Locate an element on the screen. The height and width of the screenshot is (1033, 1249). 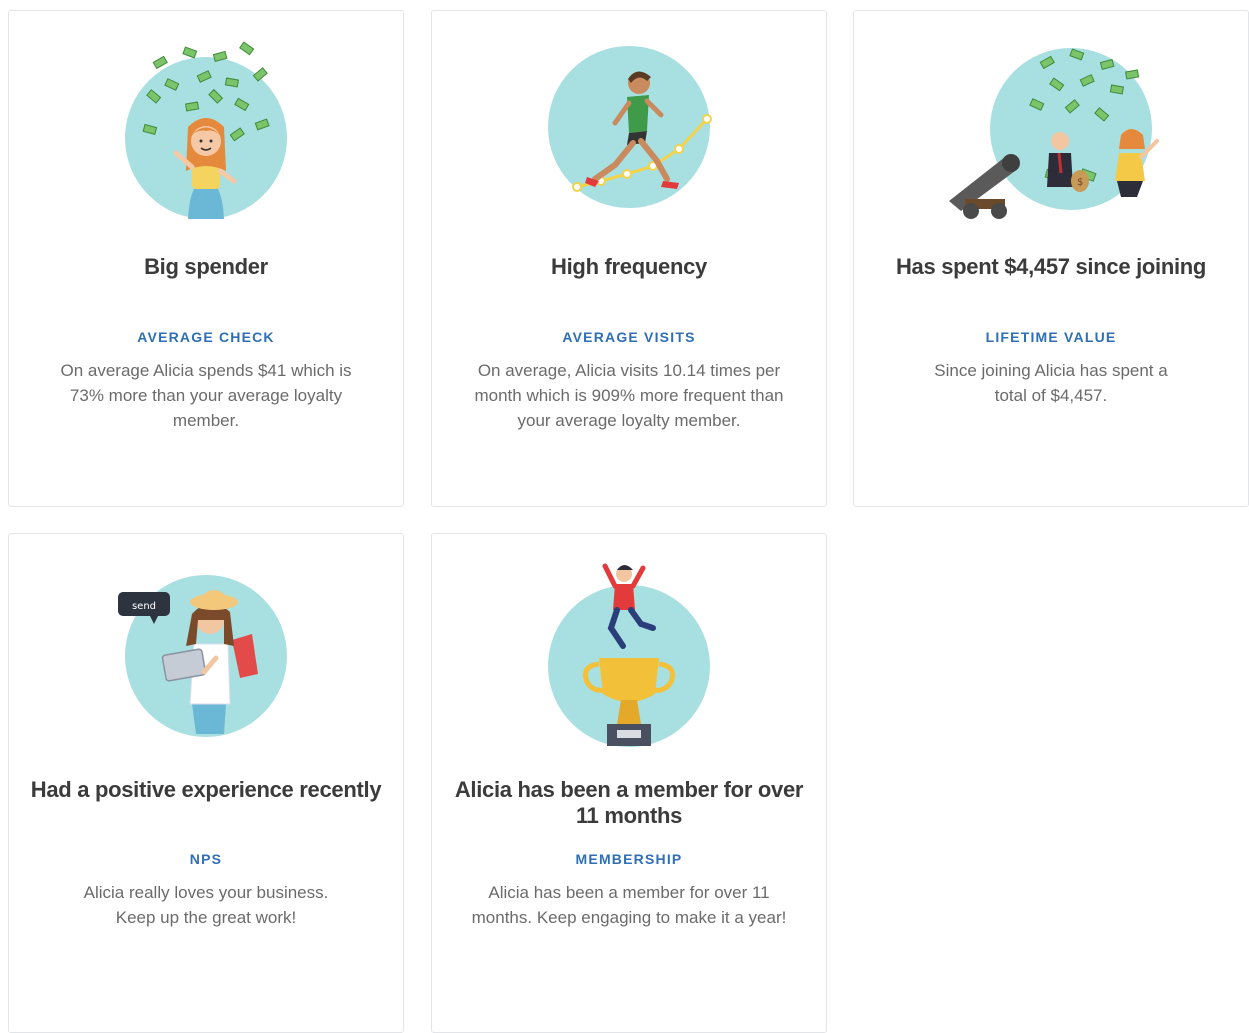
trophy-jumping-man-illustration is located at coordinates (629, 654).